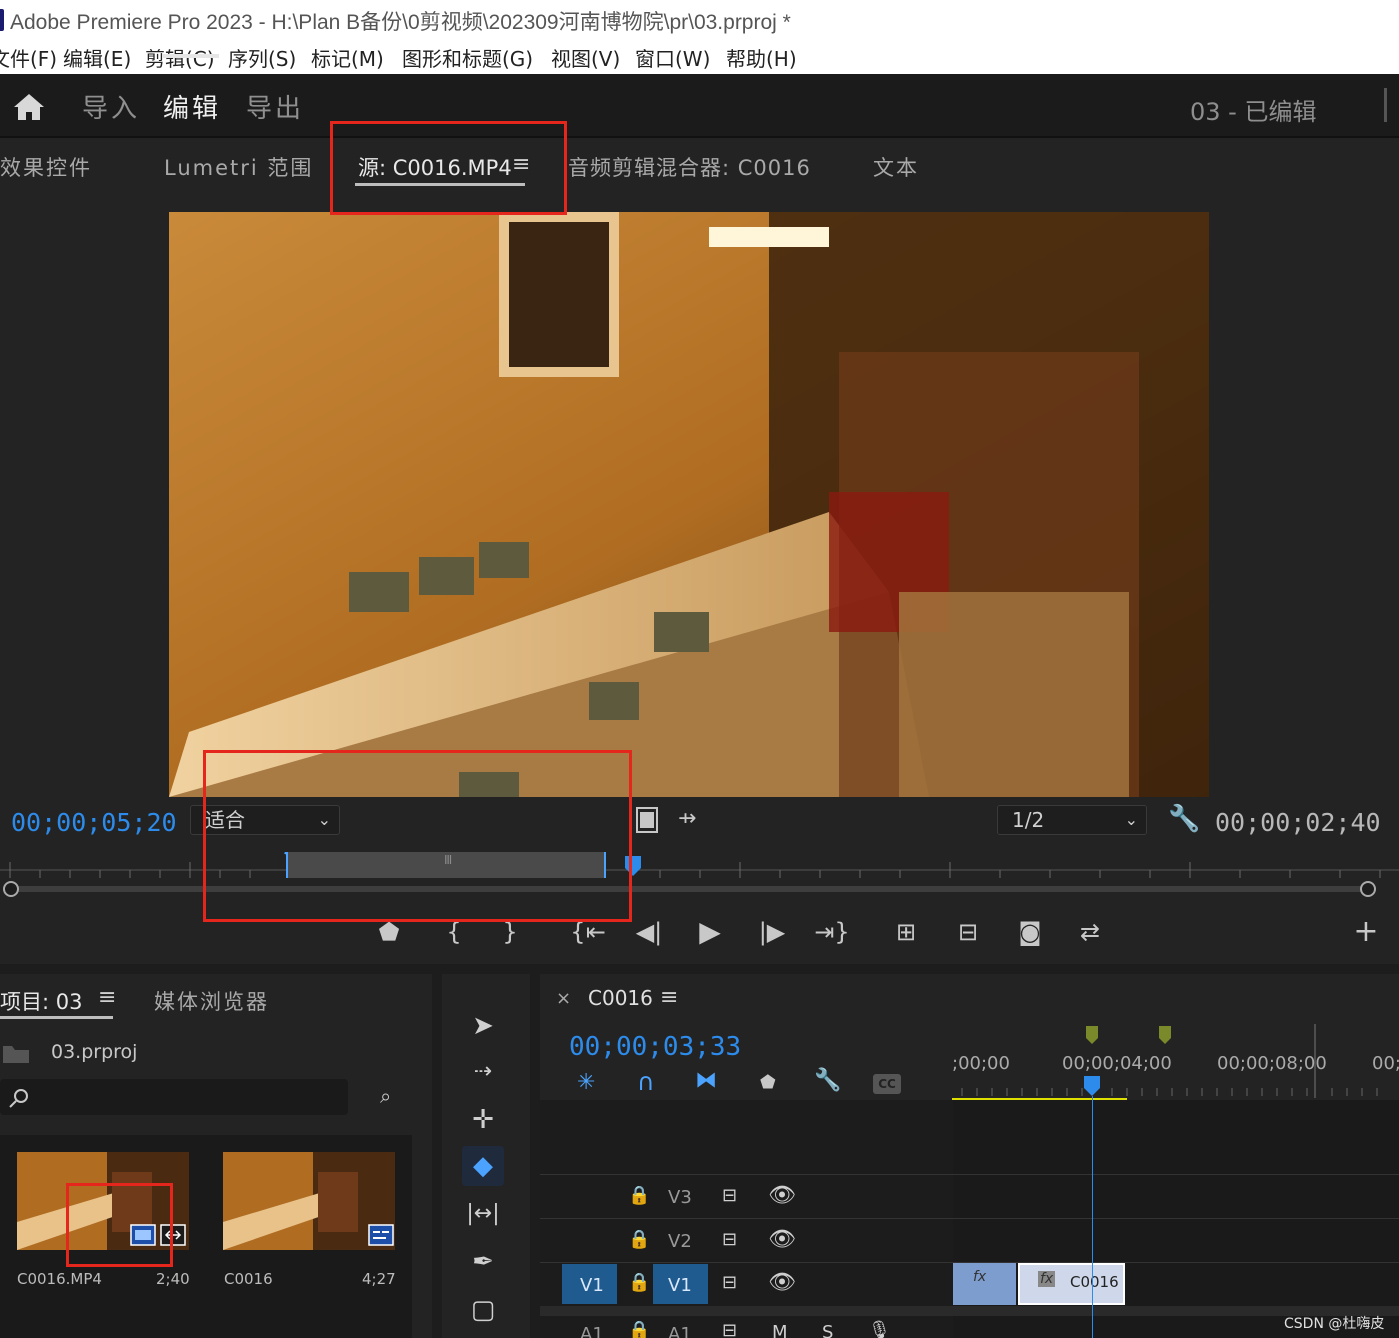 This screenshot has width=1399, height=1338. I want to click on source-patch-label: A1, so click(592, 1331).